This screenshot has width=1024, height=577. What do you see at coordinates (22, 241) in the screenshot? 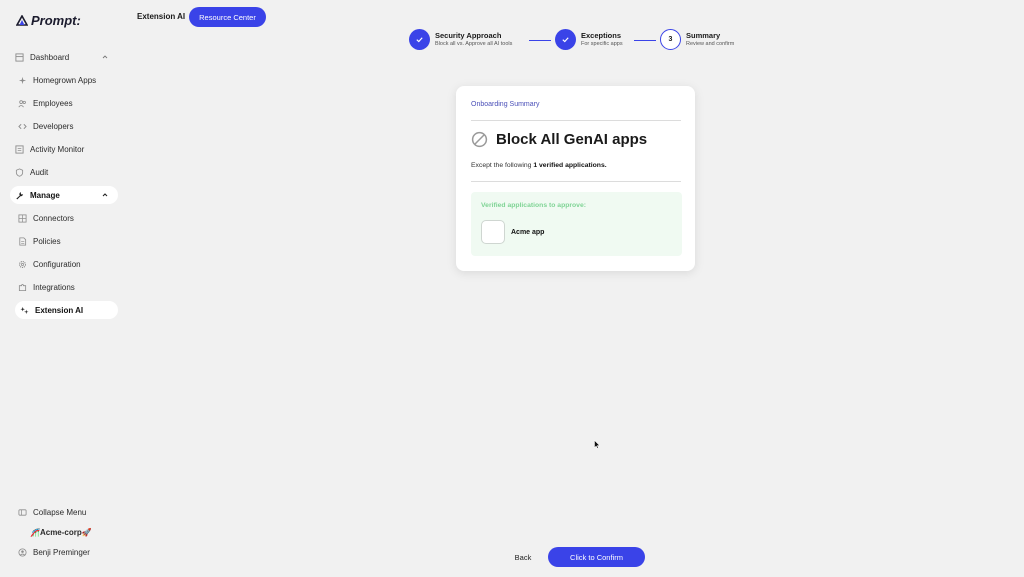
I see `document-icon` at bounding box center [22, 241].